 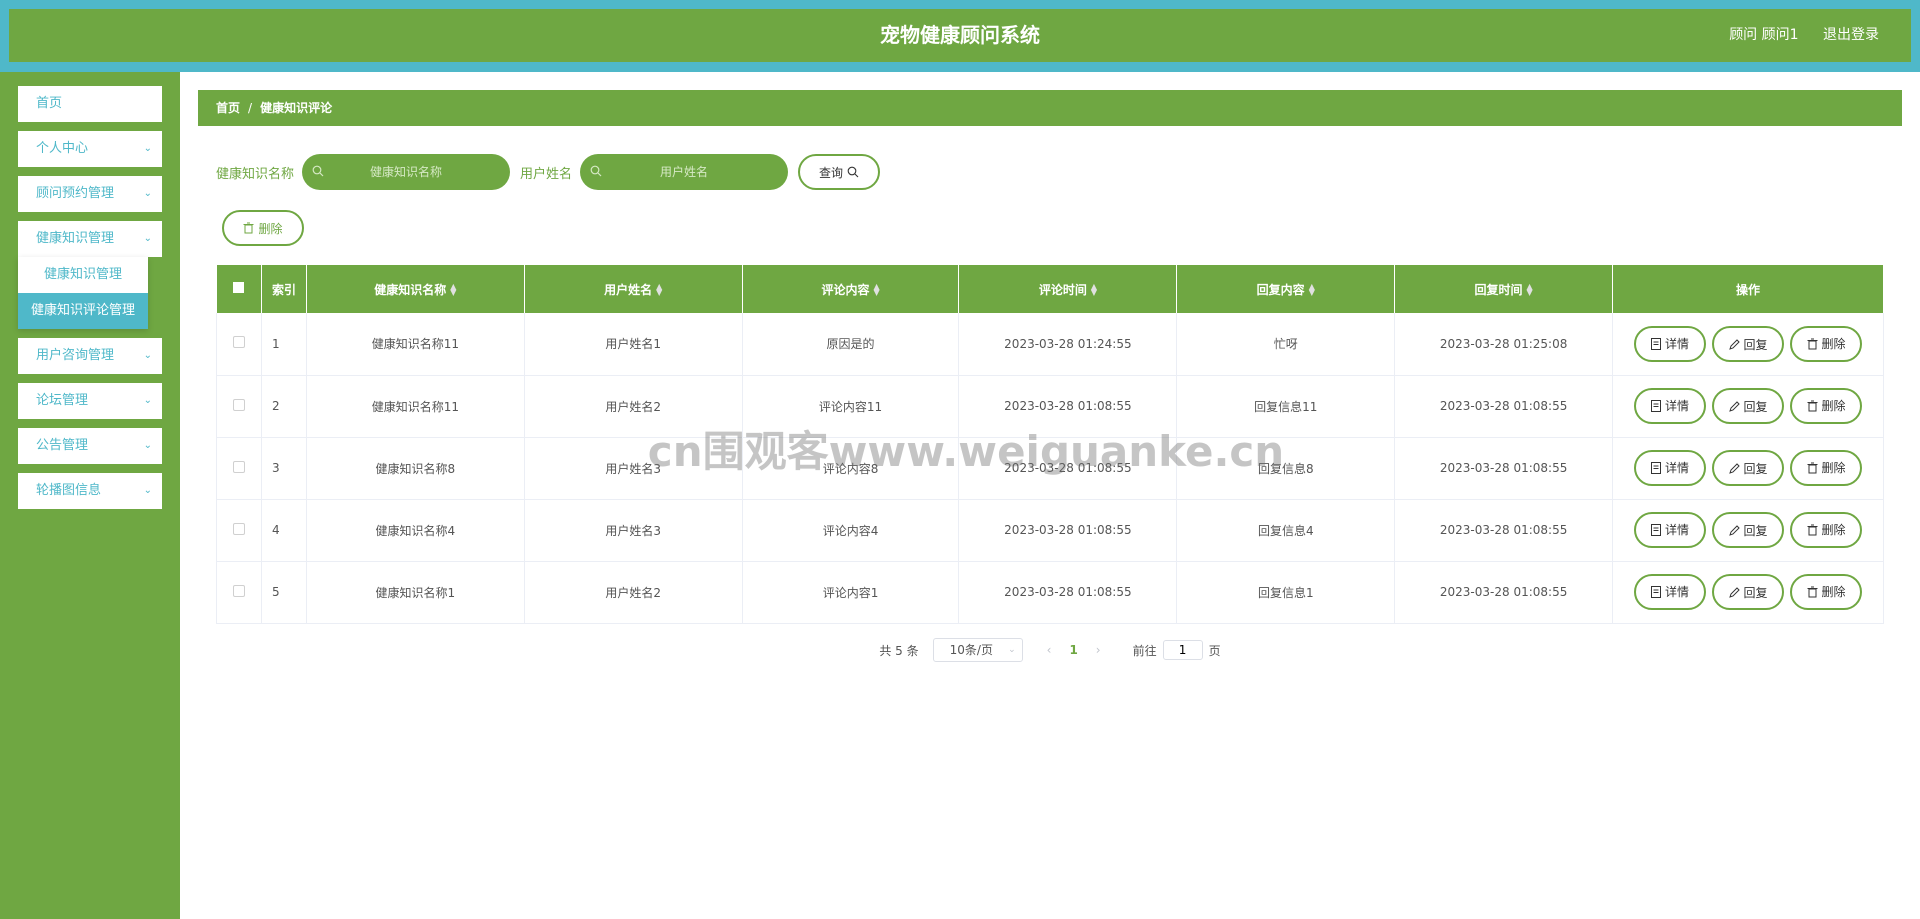 I want to click on sidebar-item-label: 用户咨询管理, so click(x=75, y=355).